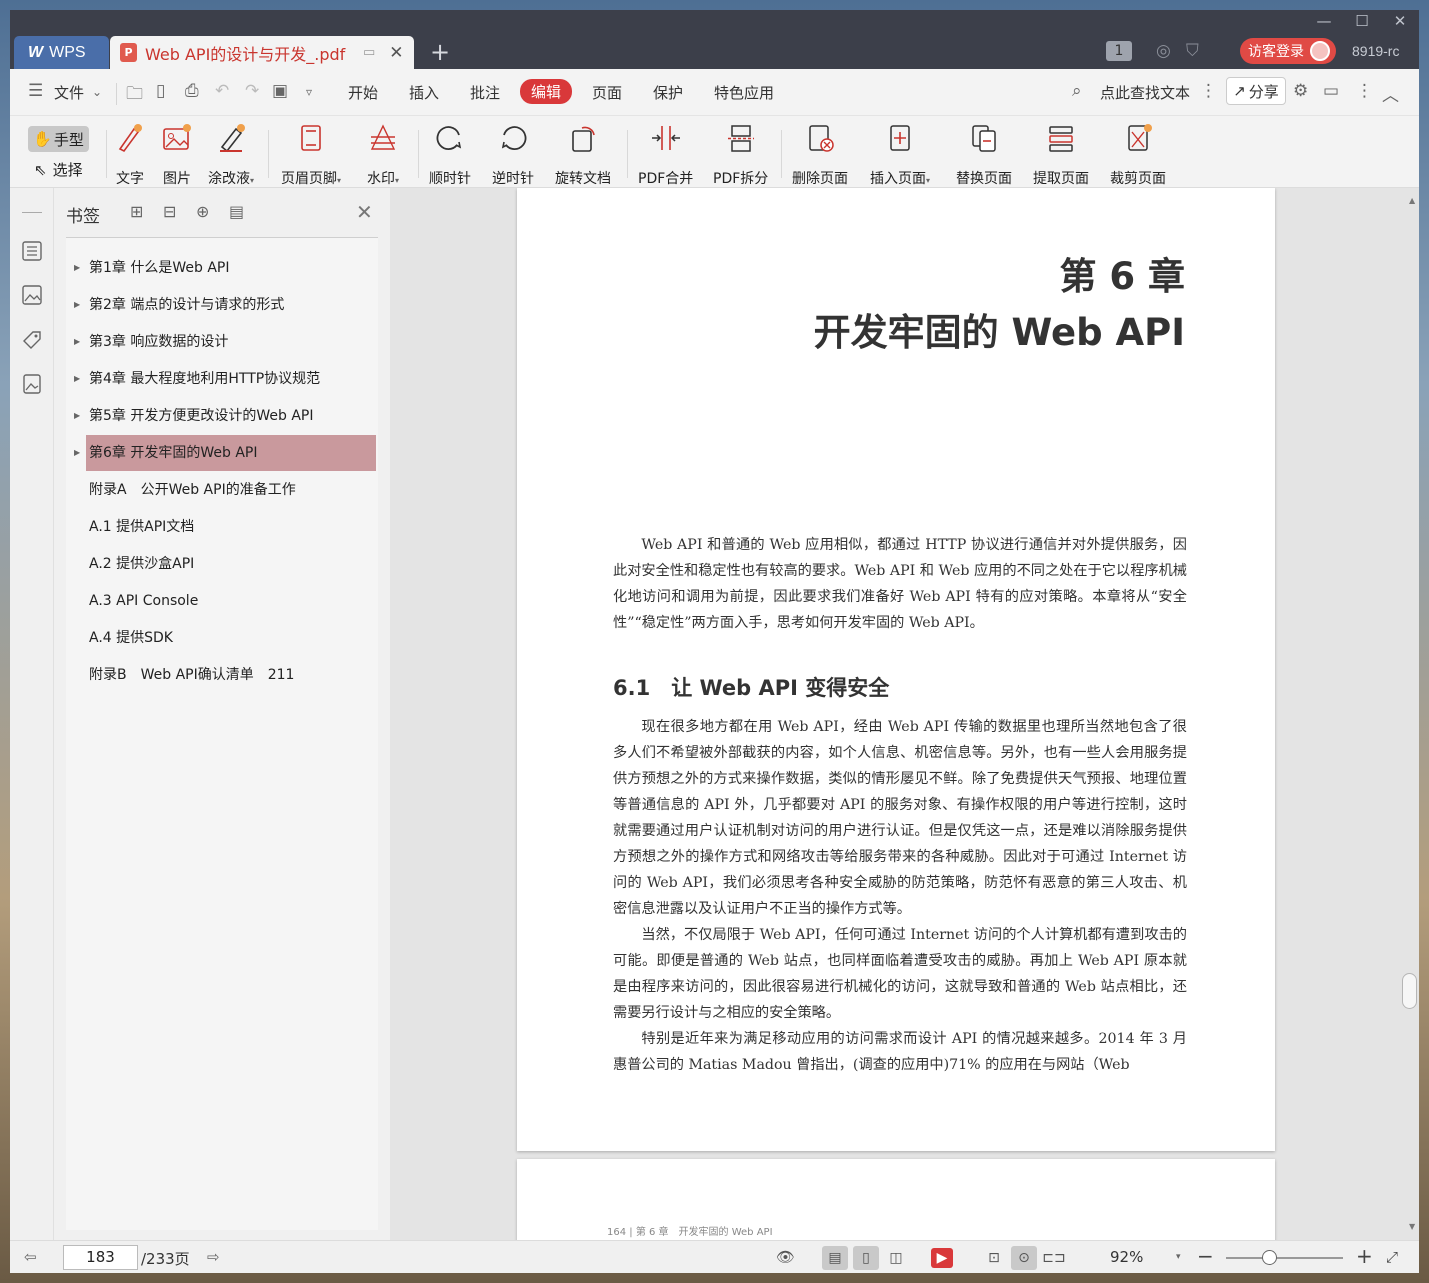 This screenshot has height=1283, width=1429. Describe the element at coordinates (363, 92) in the screenshot. I see `menu-start: 开始` at that location.